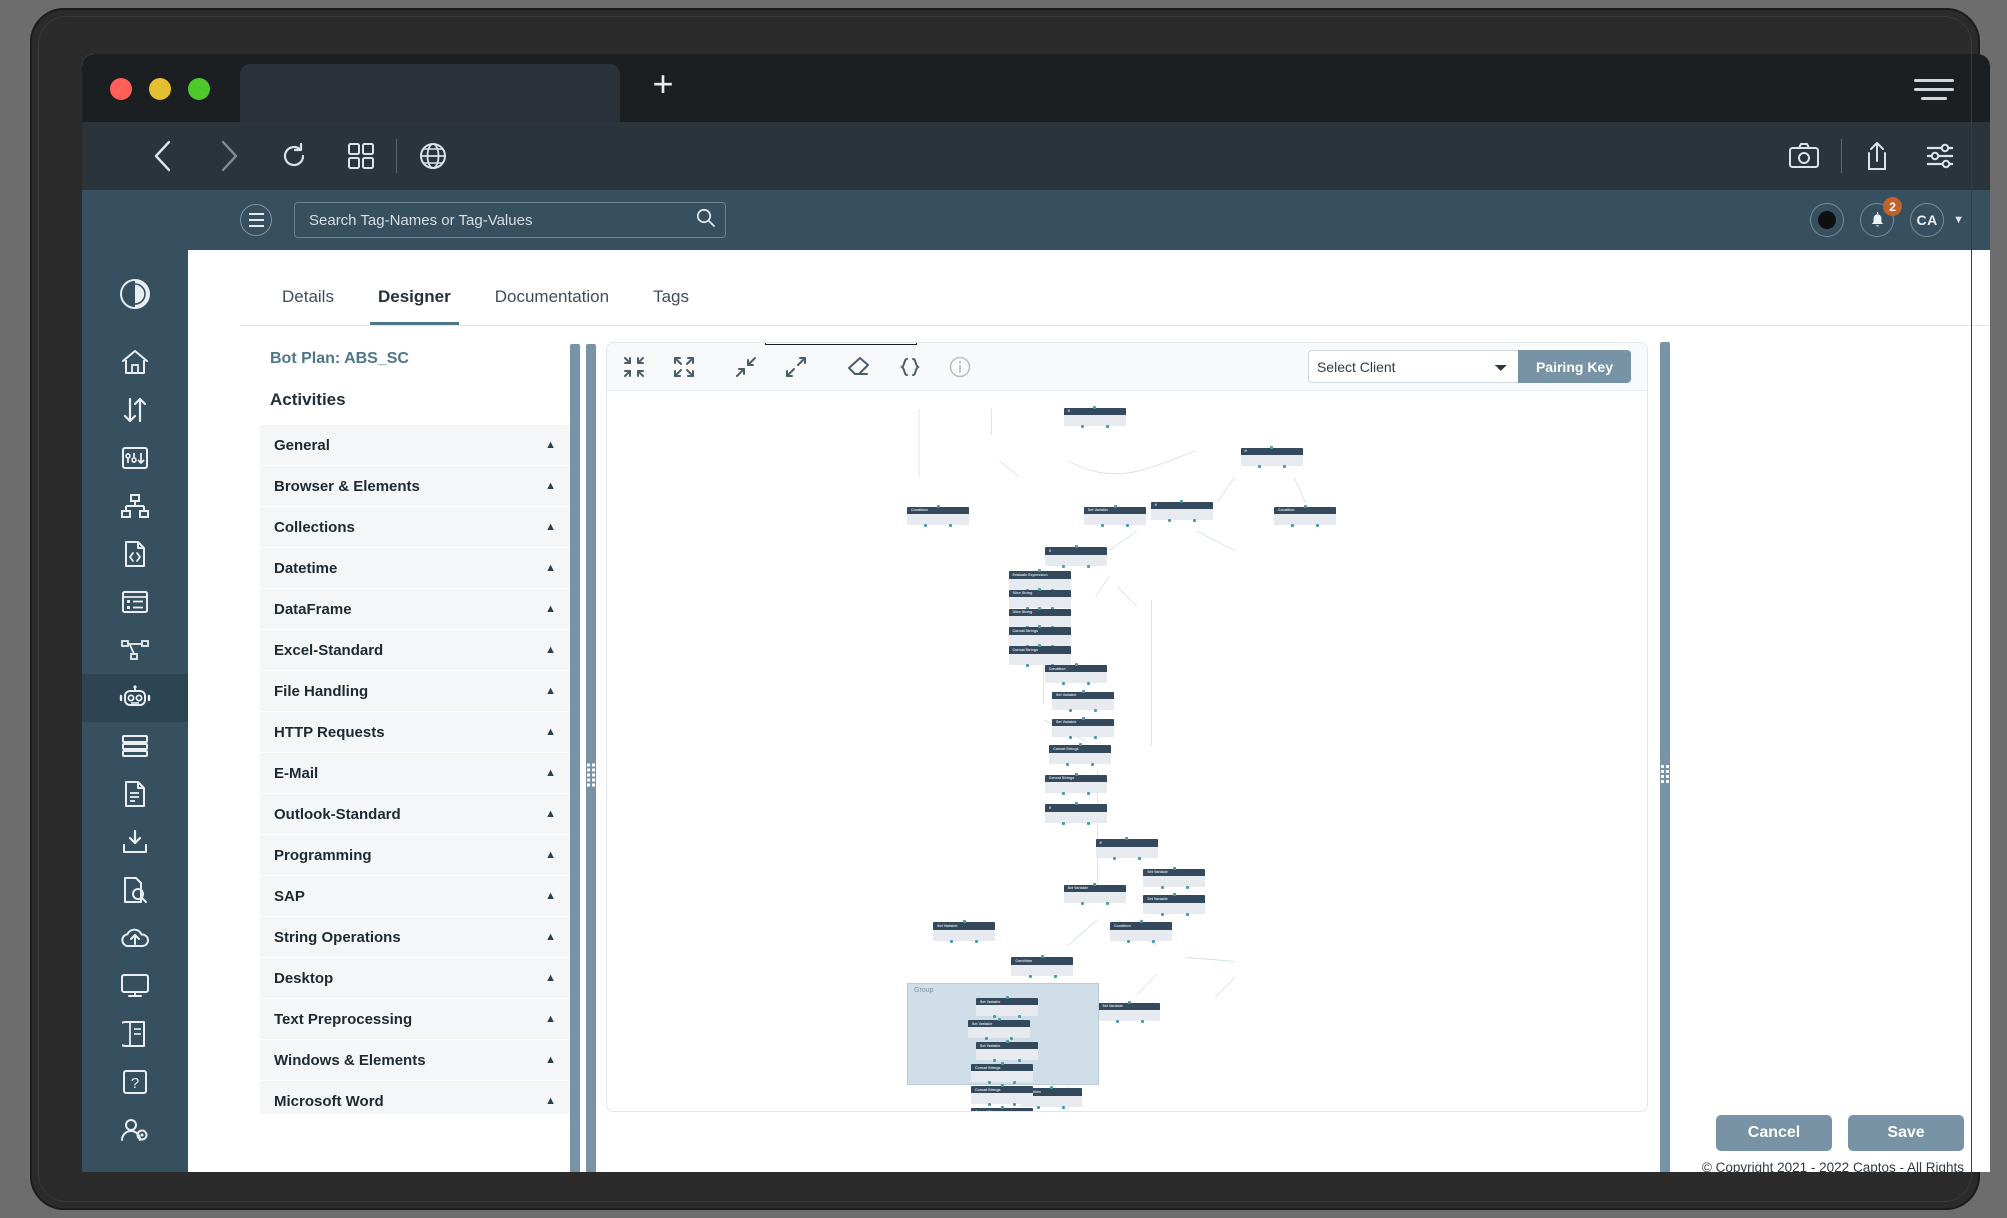  I want to click on flow-node: Slice String, so click(1039, 599).